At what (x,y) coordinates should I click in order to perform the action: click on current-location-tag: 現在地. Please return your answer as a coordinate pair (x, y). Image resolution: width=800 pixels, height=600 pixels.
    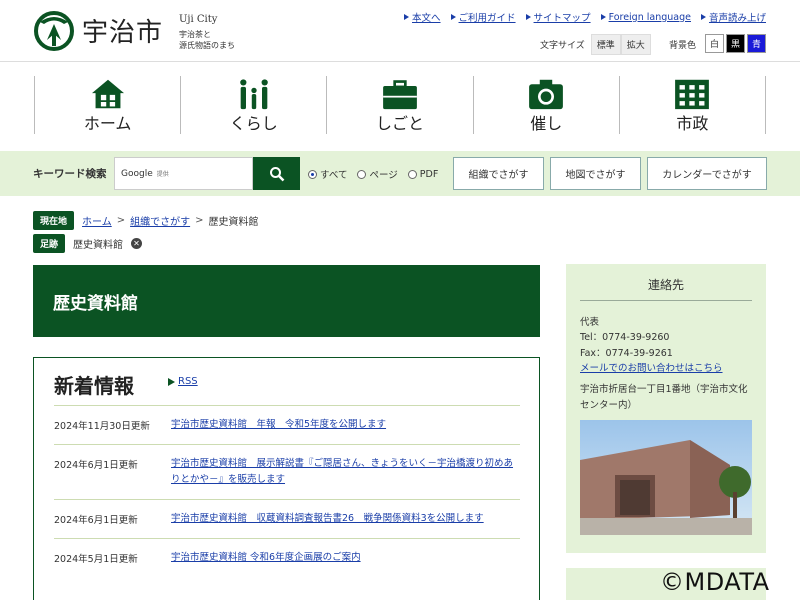
    Looking at the image, I should click on (54, 220).